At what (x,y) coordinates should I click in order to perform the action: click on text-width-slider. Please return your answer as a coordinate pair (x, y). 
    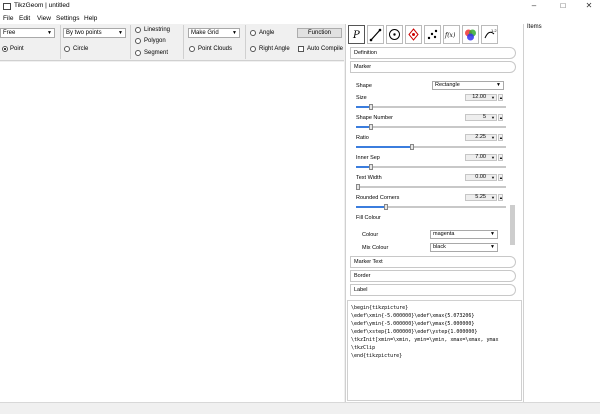
    Looking at the image, I should click on (431, 187).